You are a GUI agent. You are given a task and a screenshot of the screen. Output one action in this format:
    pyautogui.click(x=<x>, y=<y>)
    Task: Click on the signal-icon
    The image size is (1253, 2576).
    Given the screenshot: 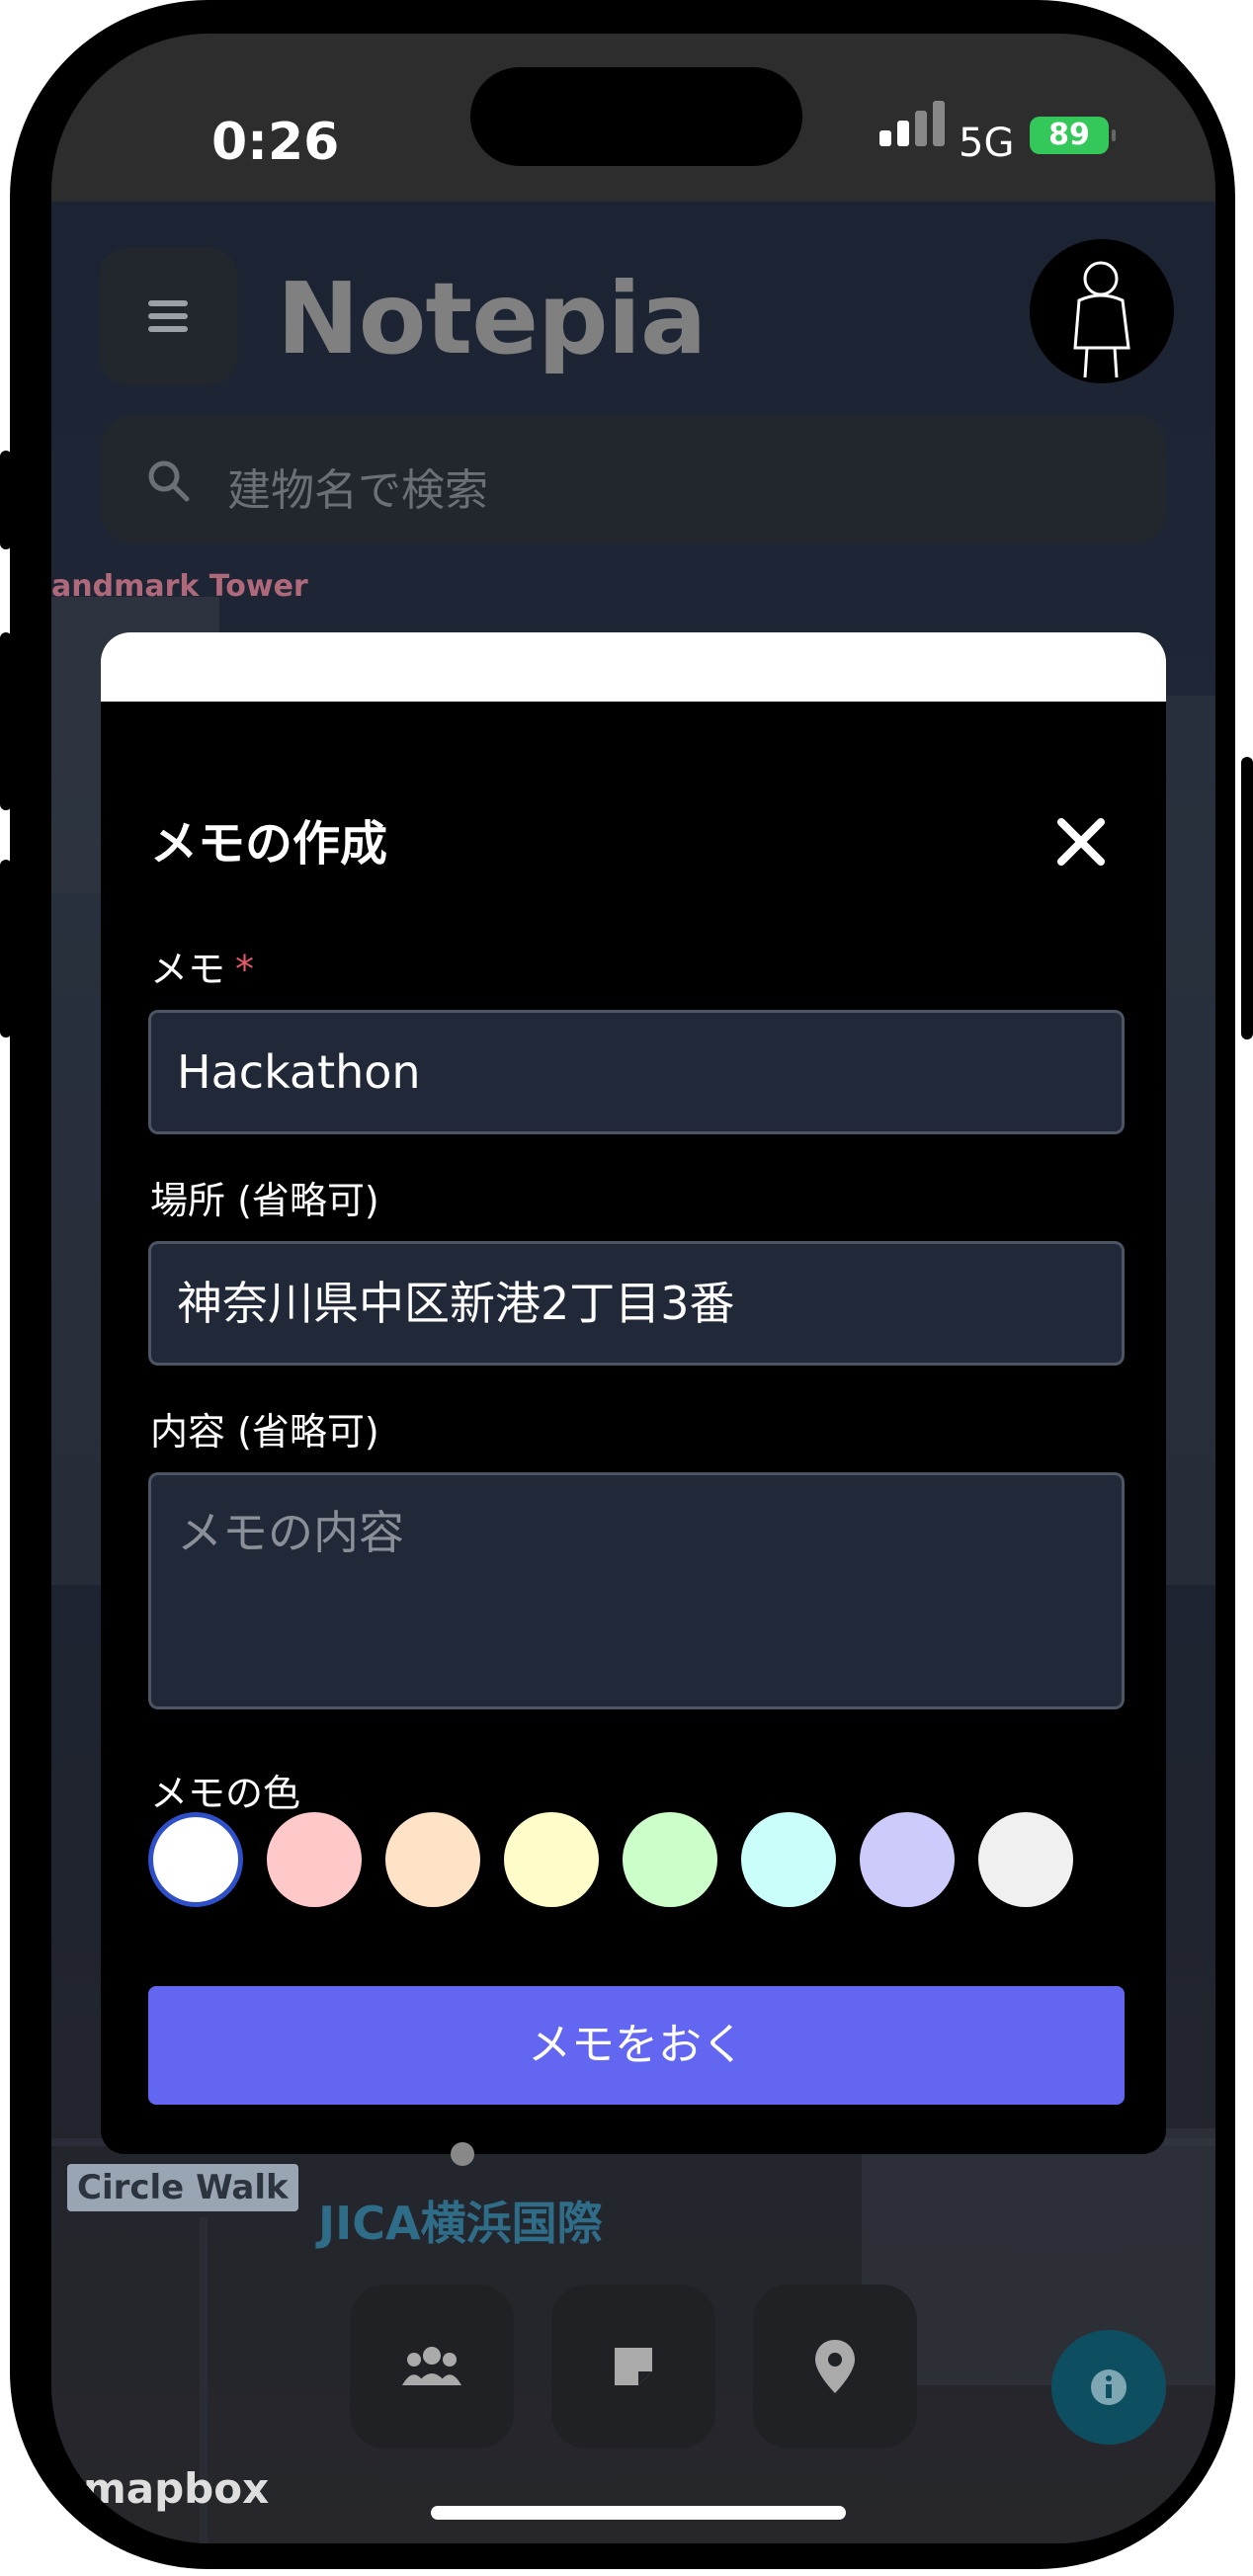 What is the action you would take?
    pyautogui.click(x=914, y=125)
    